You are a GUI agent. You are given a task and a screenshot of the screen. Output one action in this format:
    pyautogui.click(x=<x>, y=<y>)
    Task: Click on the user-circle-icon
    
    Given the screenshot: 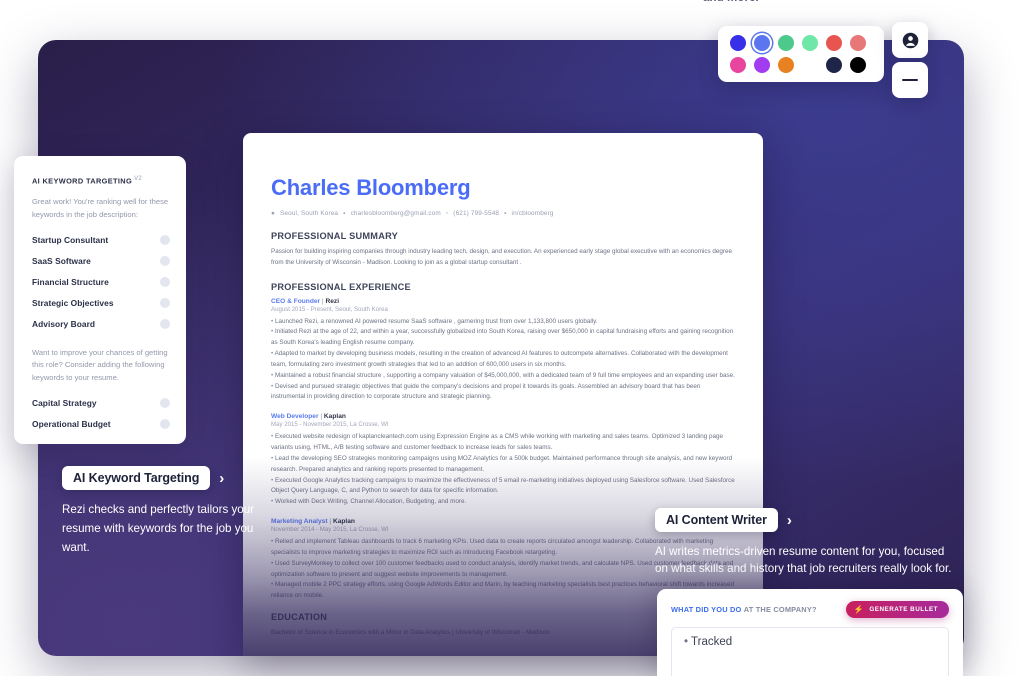 What is the action you would take?
    pyautogui.click(x=910, y=40)
    